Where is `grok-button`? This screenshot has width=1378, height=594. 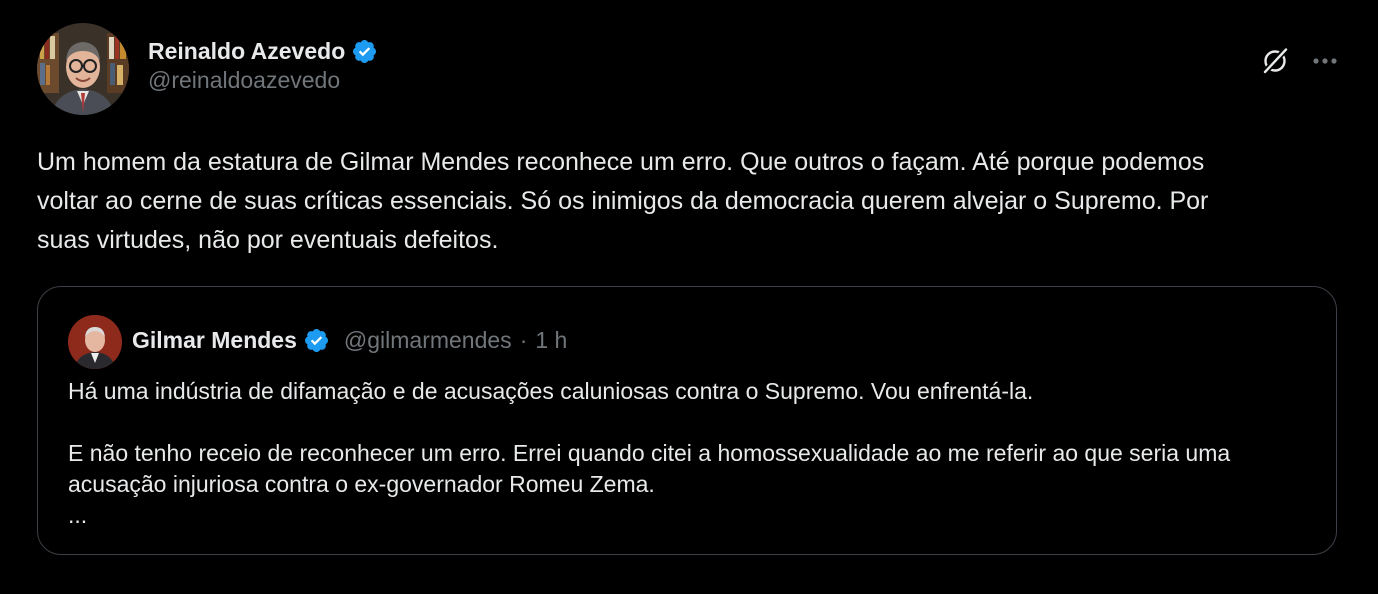 grok-button is located at coordinates (1275, 61).